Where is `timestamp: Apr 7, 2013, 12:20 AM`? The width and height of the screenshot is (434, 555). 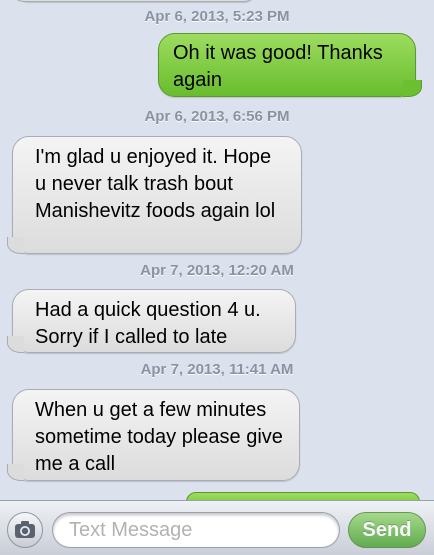 timestamp: Apr 7, 2013, 12:20 AM is located at coordinates (217, 270).